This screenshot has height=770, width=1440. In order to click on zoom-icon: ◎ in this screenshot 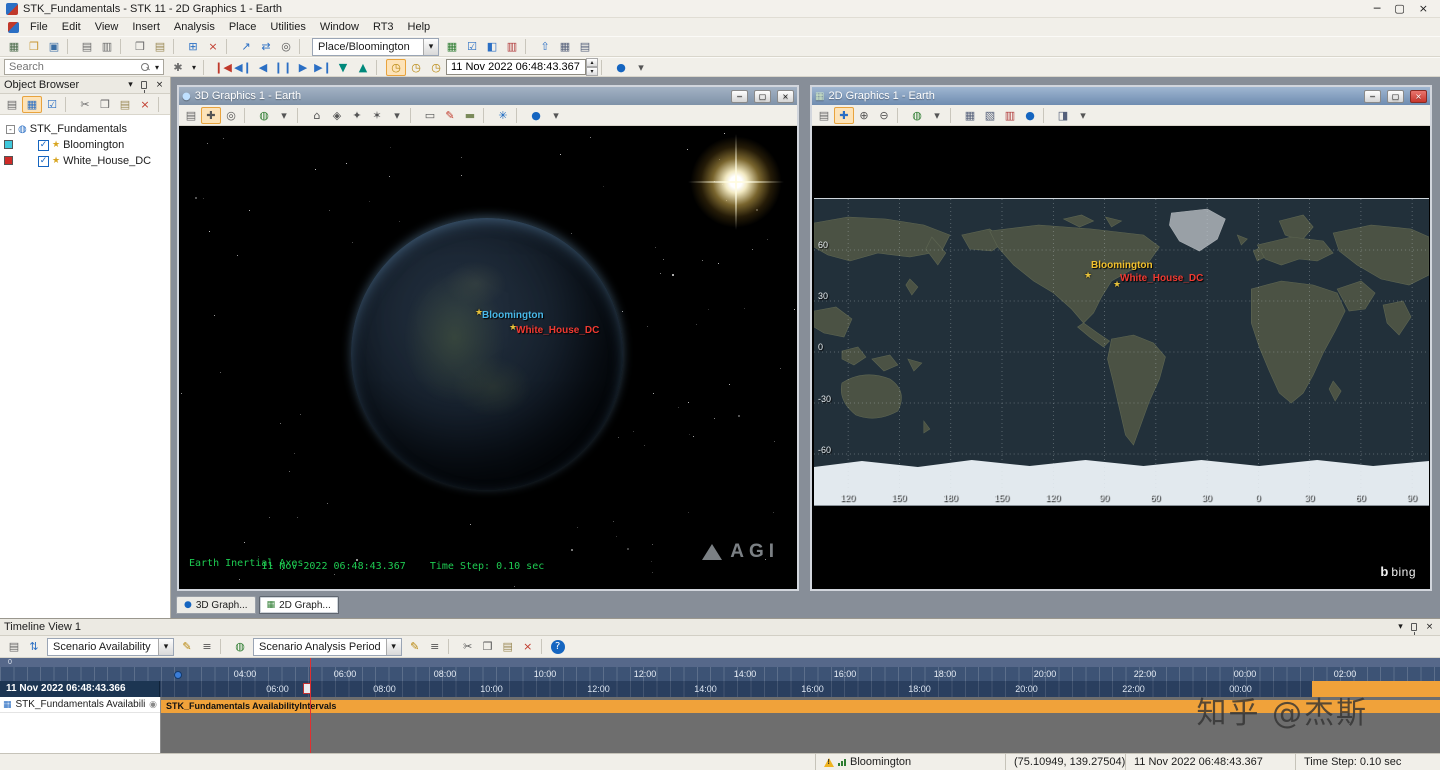, I will do `click(231, 115)`.